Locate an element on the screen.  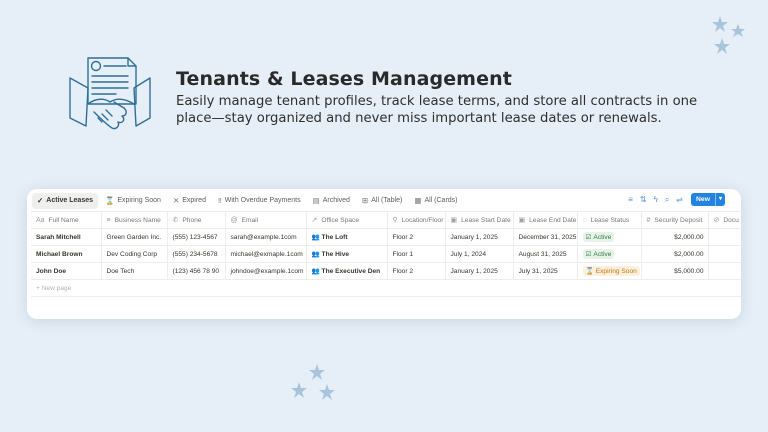
tab-all-table: ⊞ All (Table) is located at coordinates (382, 201).